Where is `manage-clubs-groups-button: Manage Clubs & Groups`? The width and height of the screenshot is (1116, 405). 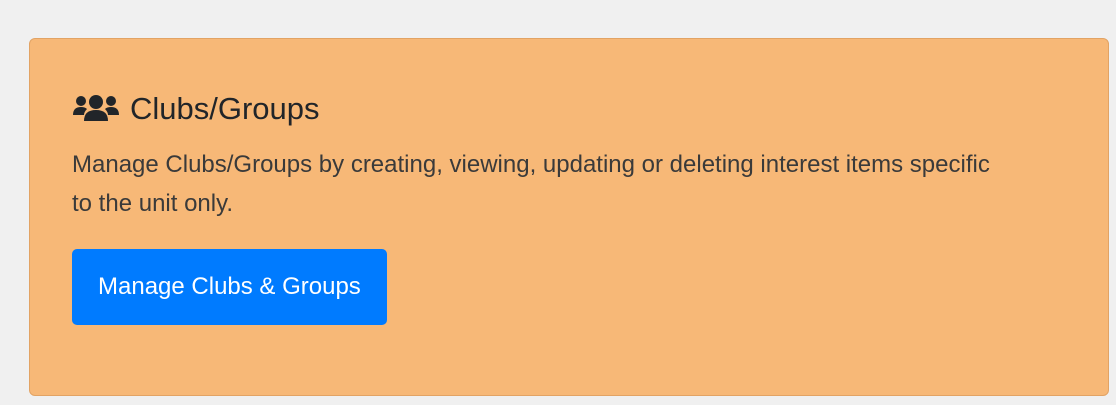
manage-clubs-groups-button: Manage Clubs & Groups is located at coordinates (229, 287).